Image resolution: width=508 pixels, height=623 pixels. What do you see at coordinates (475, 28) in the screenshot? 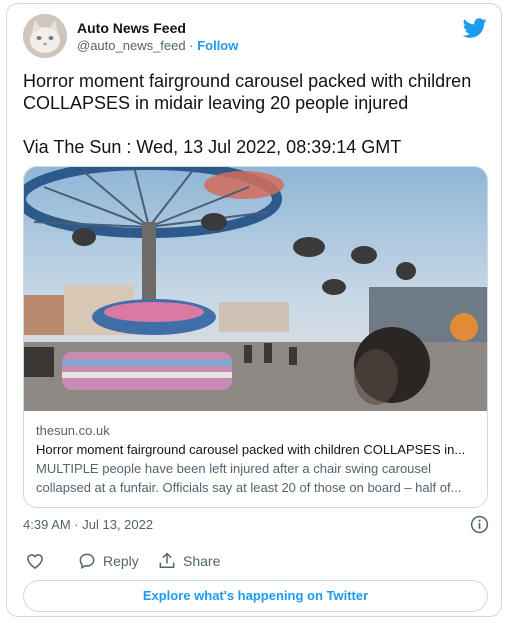
I see `twitter-bird-icon` at bounding box center [475, 28].